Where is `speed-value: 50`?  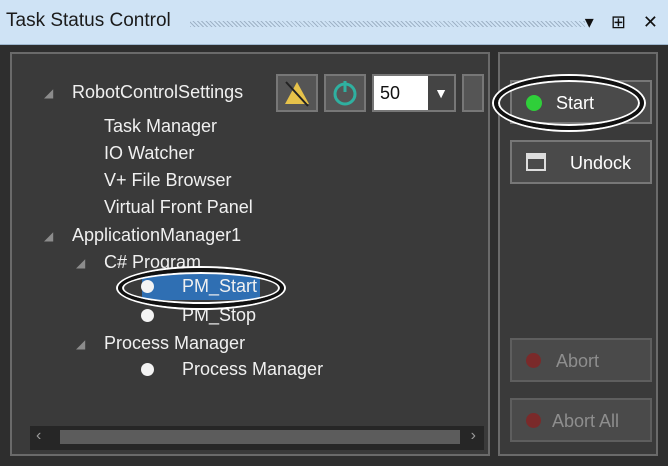 speed-value: 50 is located at coordinates (390, 93).